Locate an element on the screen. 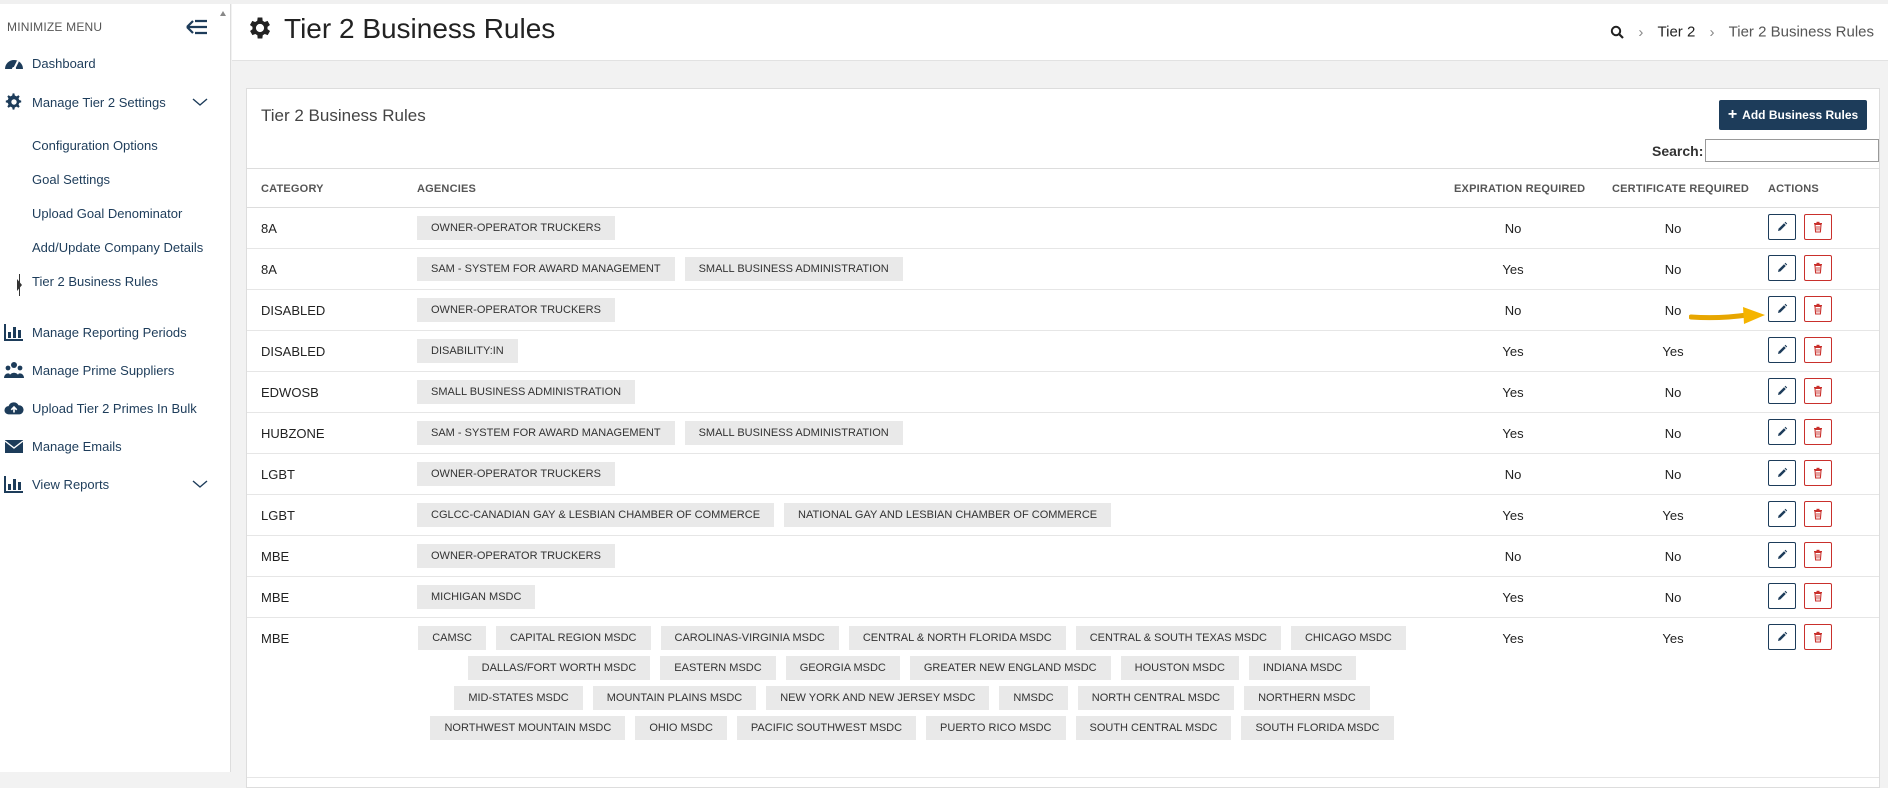 The height and width of the screenshot is (788, 1888). sidebar-subitem-add-update-company: Add/Update Company Details is located at coordinates (117, 247).